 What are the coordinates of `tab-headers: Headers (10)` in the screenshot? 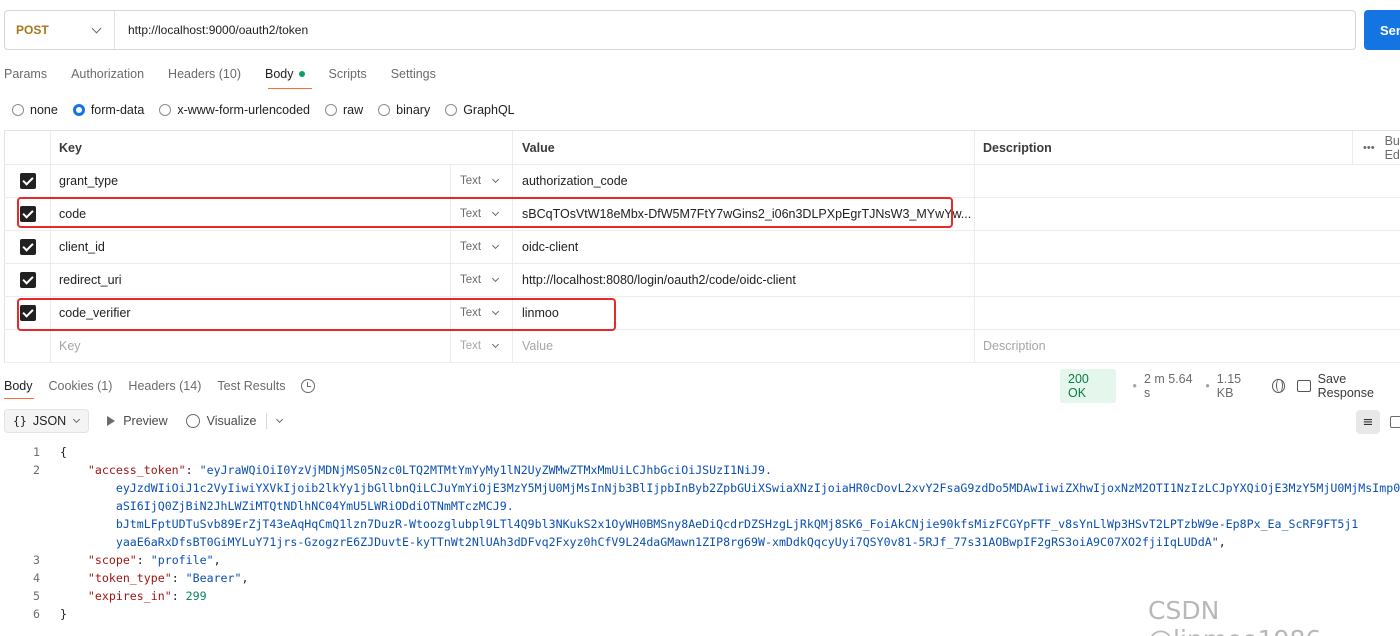 It's located at (204, 74).